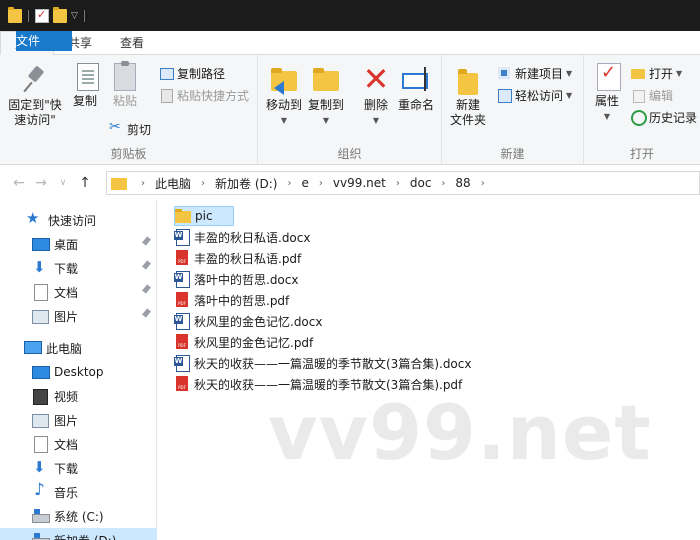 The width and height of the screenshot is (700, 540). What do you see at coordinates (129, 129) in the screenshot?
I see `cut-button: 剪切` at bounding box center [129, 129].